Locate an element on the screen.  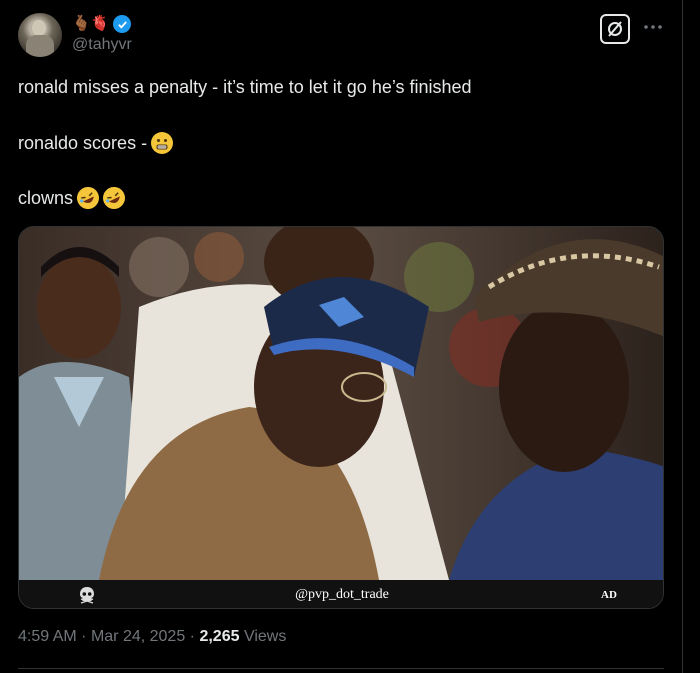
views-label: Views is located at coordinates (265, 636).